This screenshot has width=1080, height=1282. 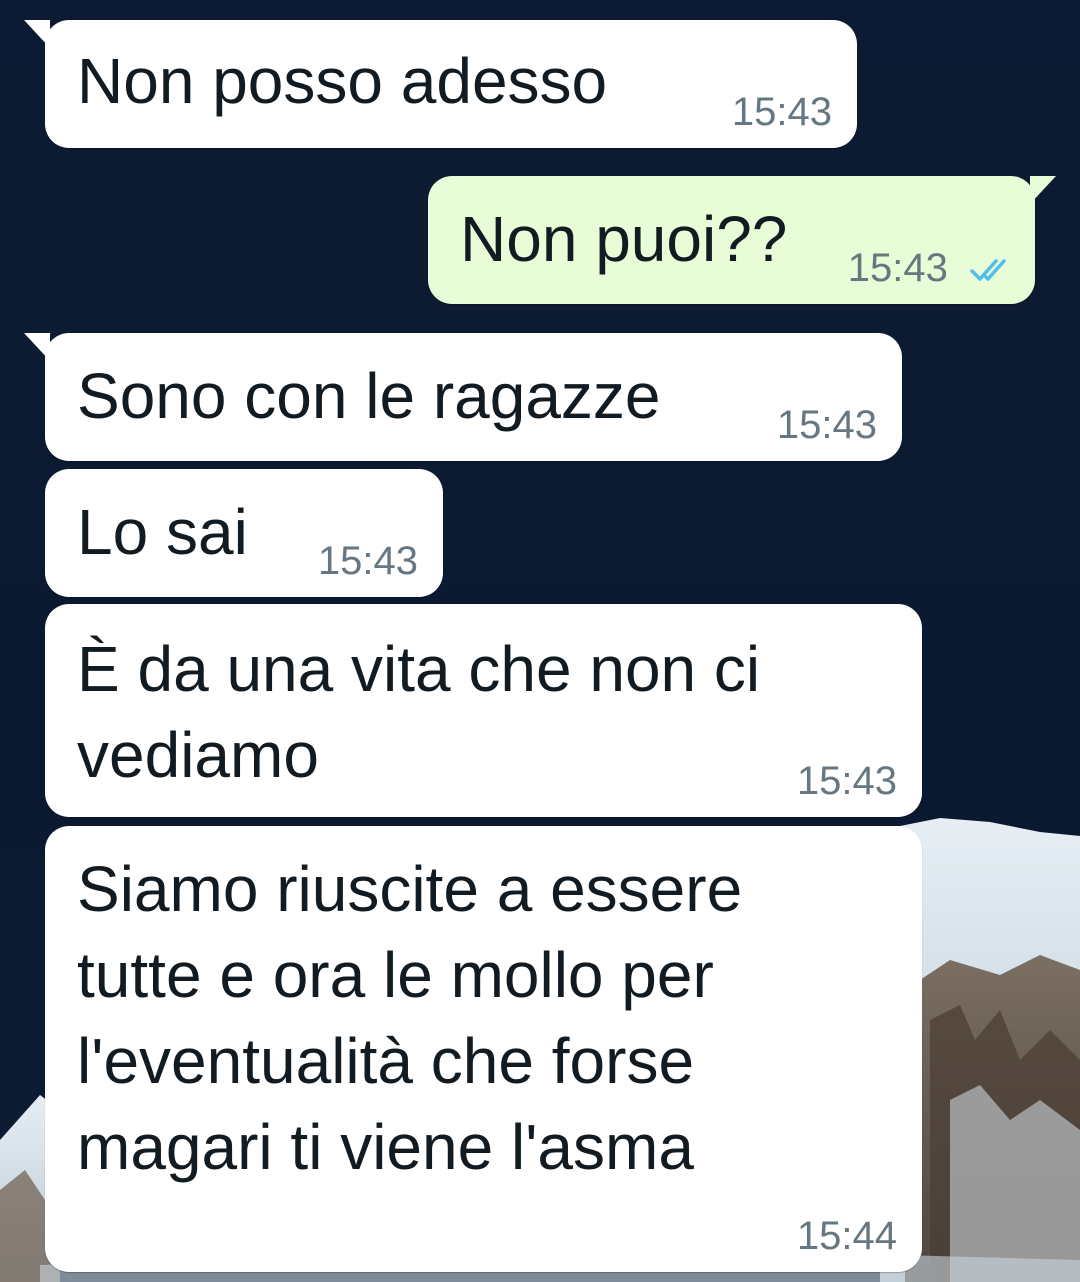 What do you see at coordinates (624, 239) in the screenshot?
I see `message-text: Non puoi??` at bounding box center [624, 239].